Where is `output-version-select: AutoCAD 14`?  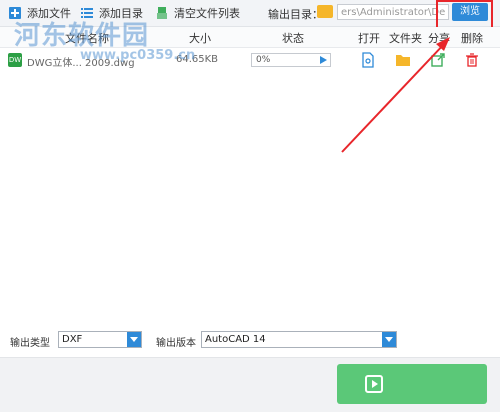
output-version-select: AutoCAD 14 is located at coordinates (299, 339).